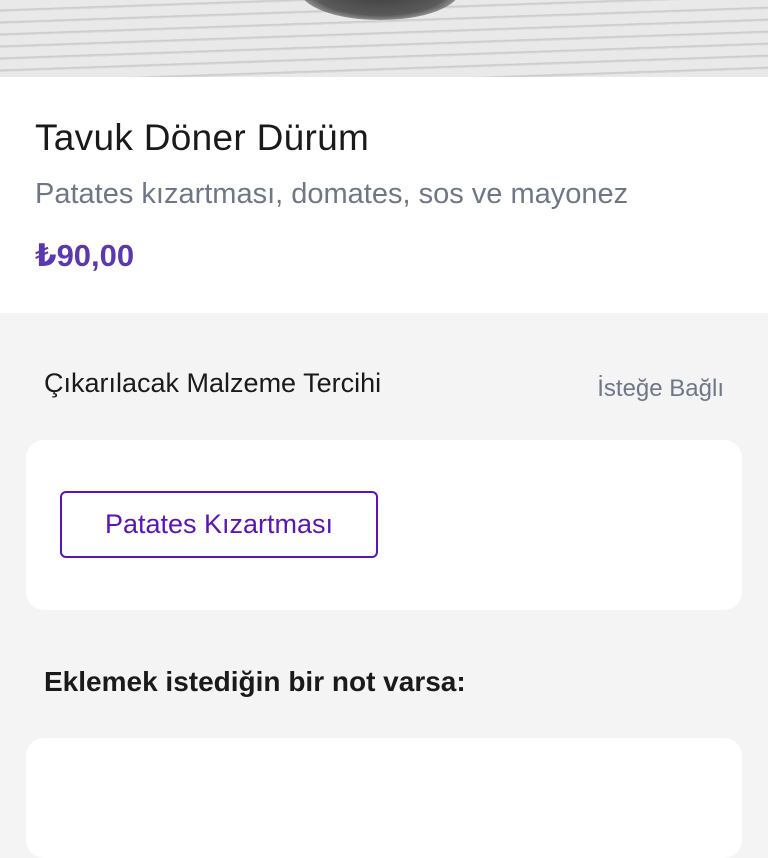 This screenshot has width=768, height=858. Describe the element at coordinates (380, 10) in the screenshot. I see `dish-photo` at that location.